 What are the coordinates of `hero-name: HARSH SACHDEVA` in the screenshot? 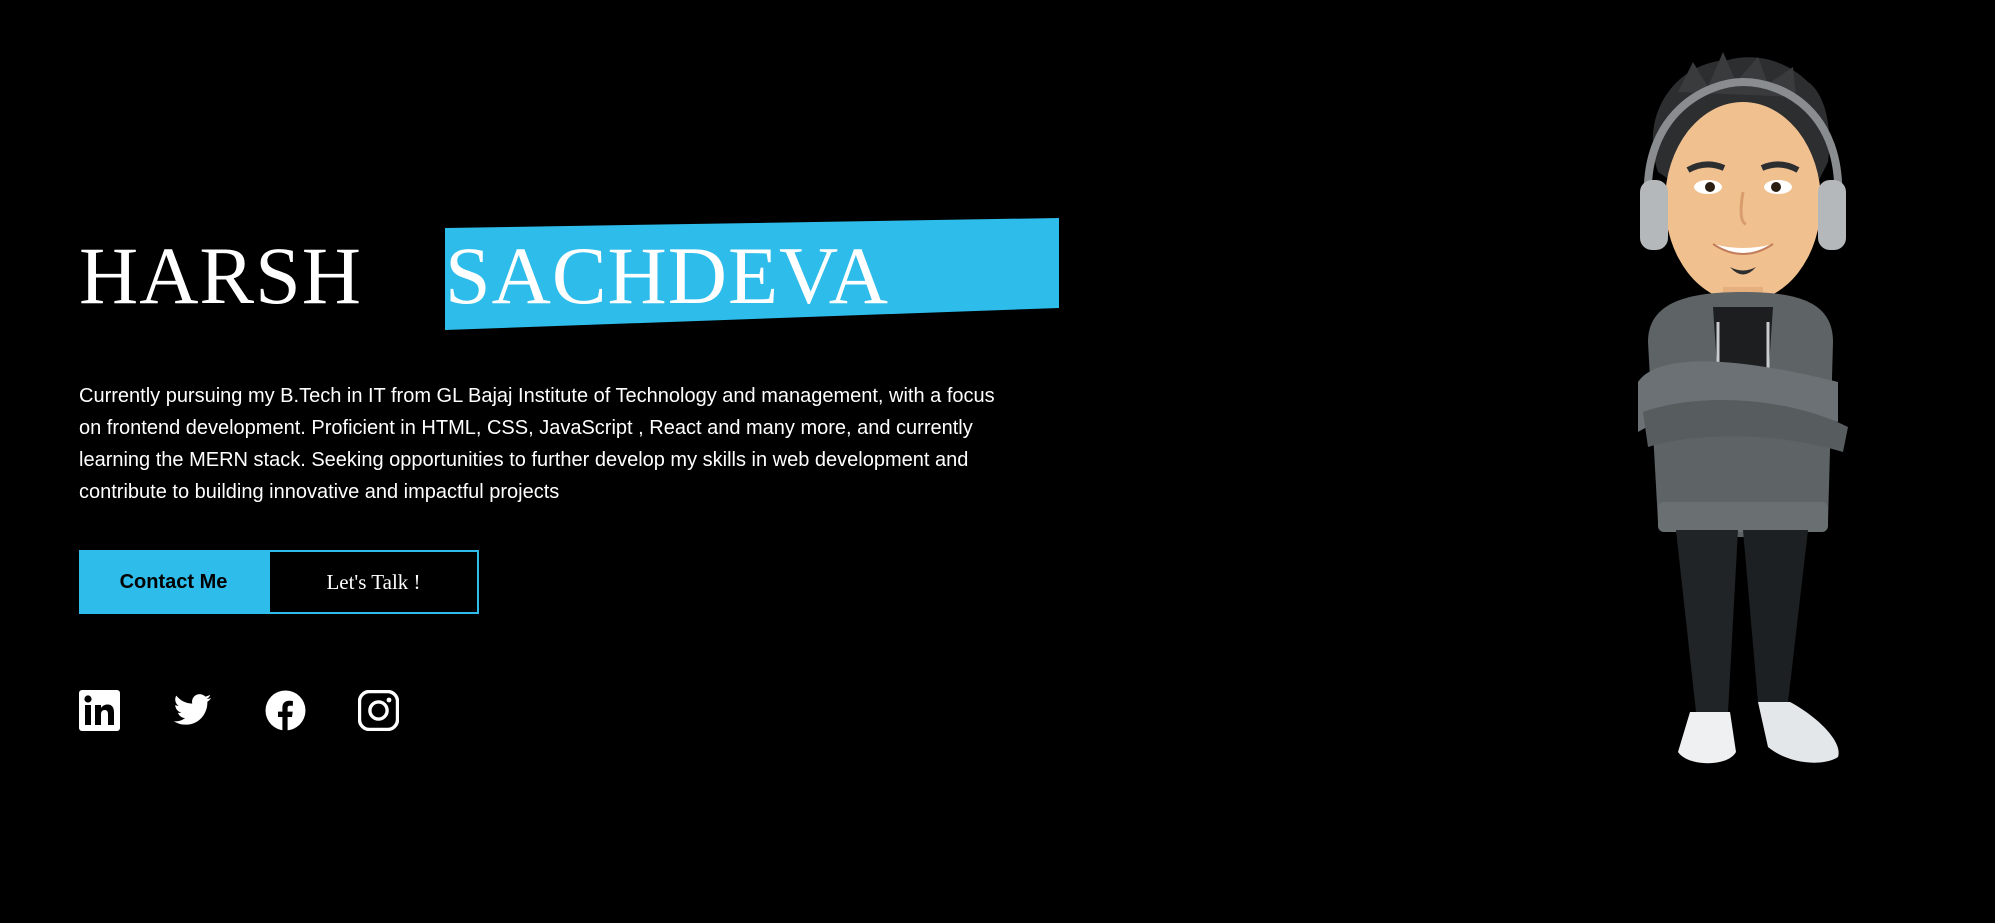 It's located at (569, 274).